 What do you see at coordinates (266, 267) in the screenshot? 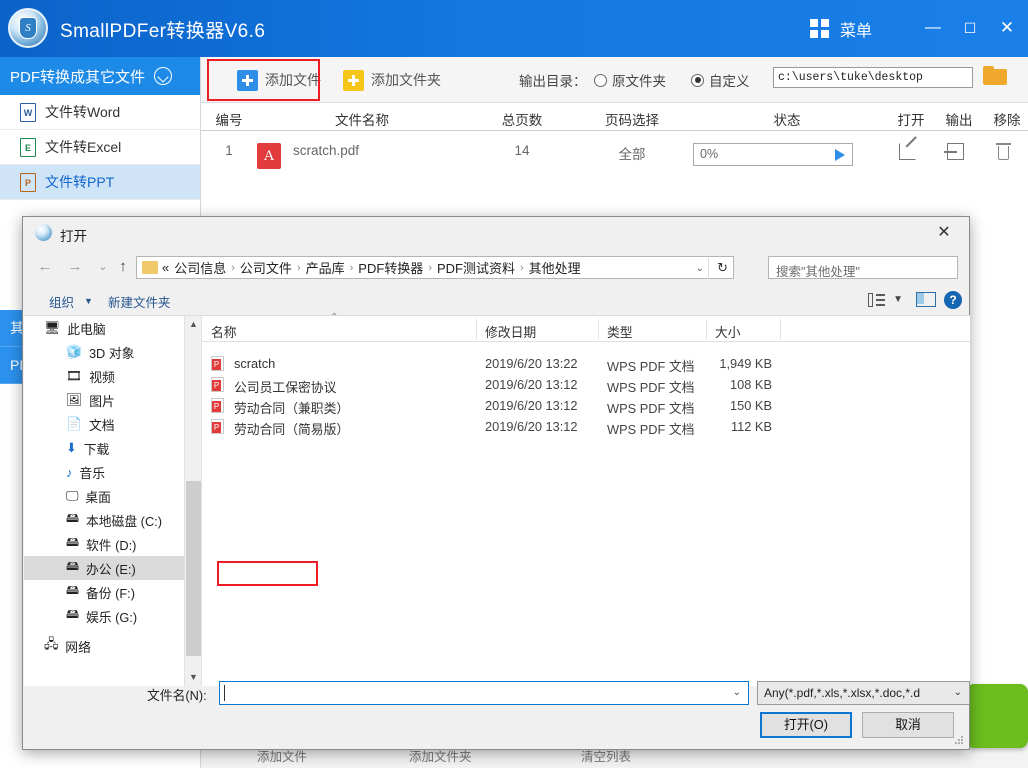
I see `breadcrumb-item-1: 公司文件` at bounding box center [266, 267].